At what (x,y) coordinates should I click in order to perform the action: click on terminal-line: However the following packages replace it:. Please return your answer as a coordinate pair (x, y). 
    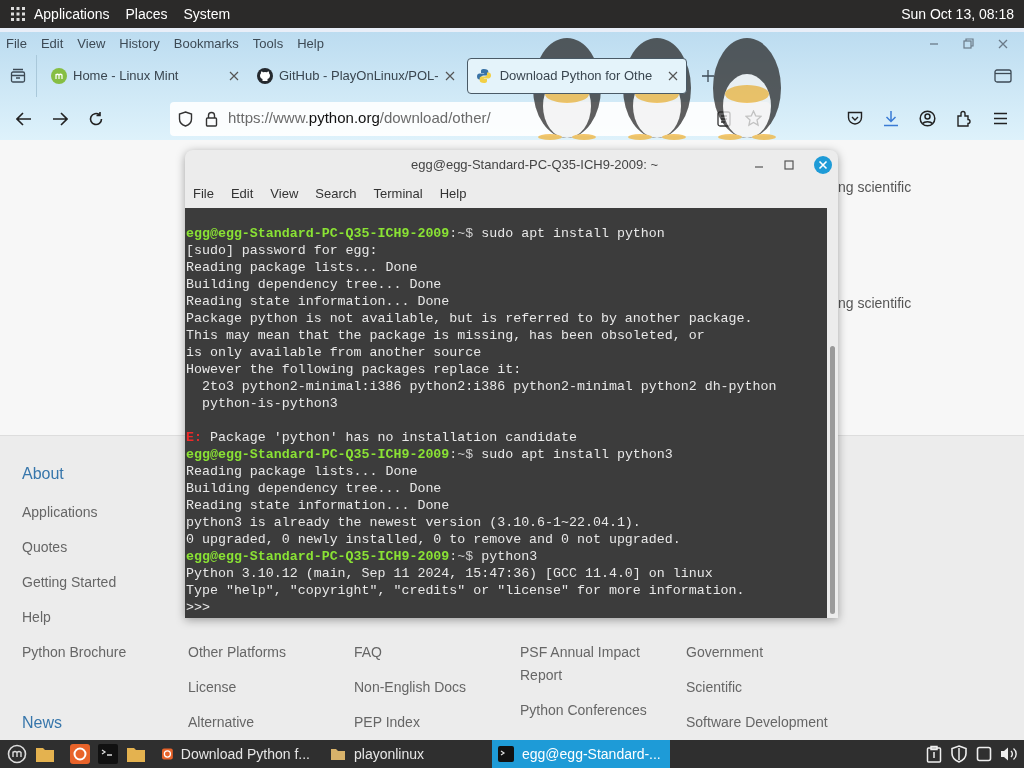
    Looking at the image, I should click on (354, 369).